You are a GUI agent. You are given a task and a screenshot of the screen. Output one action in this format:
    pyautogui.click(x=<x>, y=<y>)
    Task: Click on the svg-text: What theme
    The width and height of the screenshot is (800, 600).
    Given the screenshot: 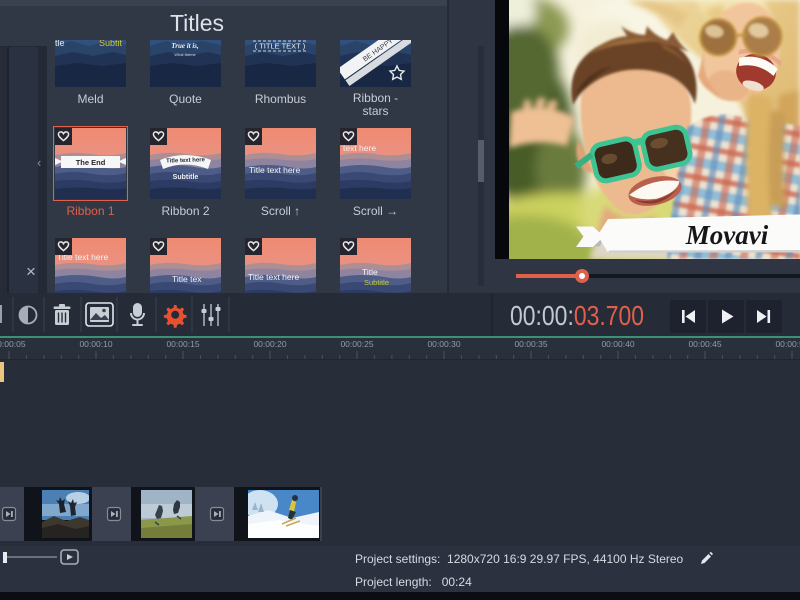 What is the action you would take?
    pyautogui.click(x=185, y=54)
    